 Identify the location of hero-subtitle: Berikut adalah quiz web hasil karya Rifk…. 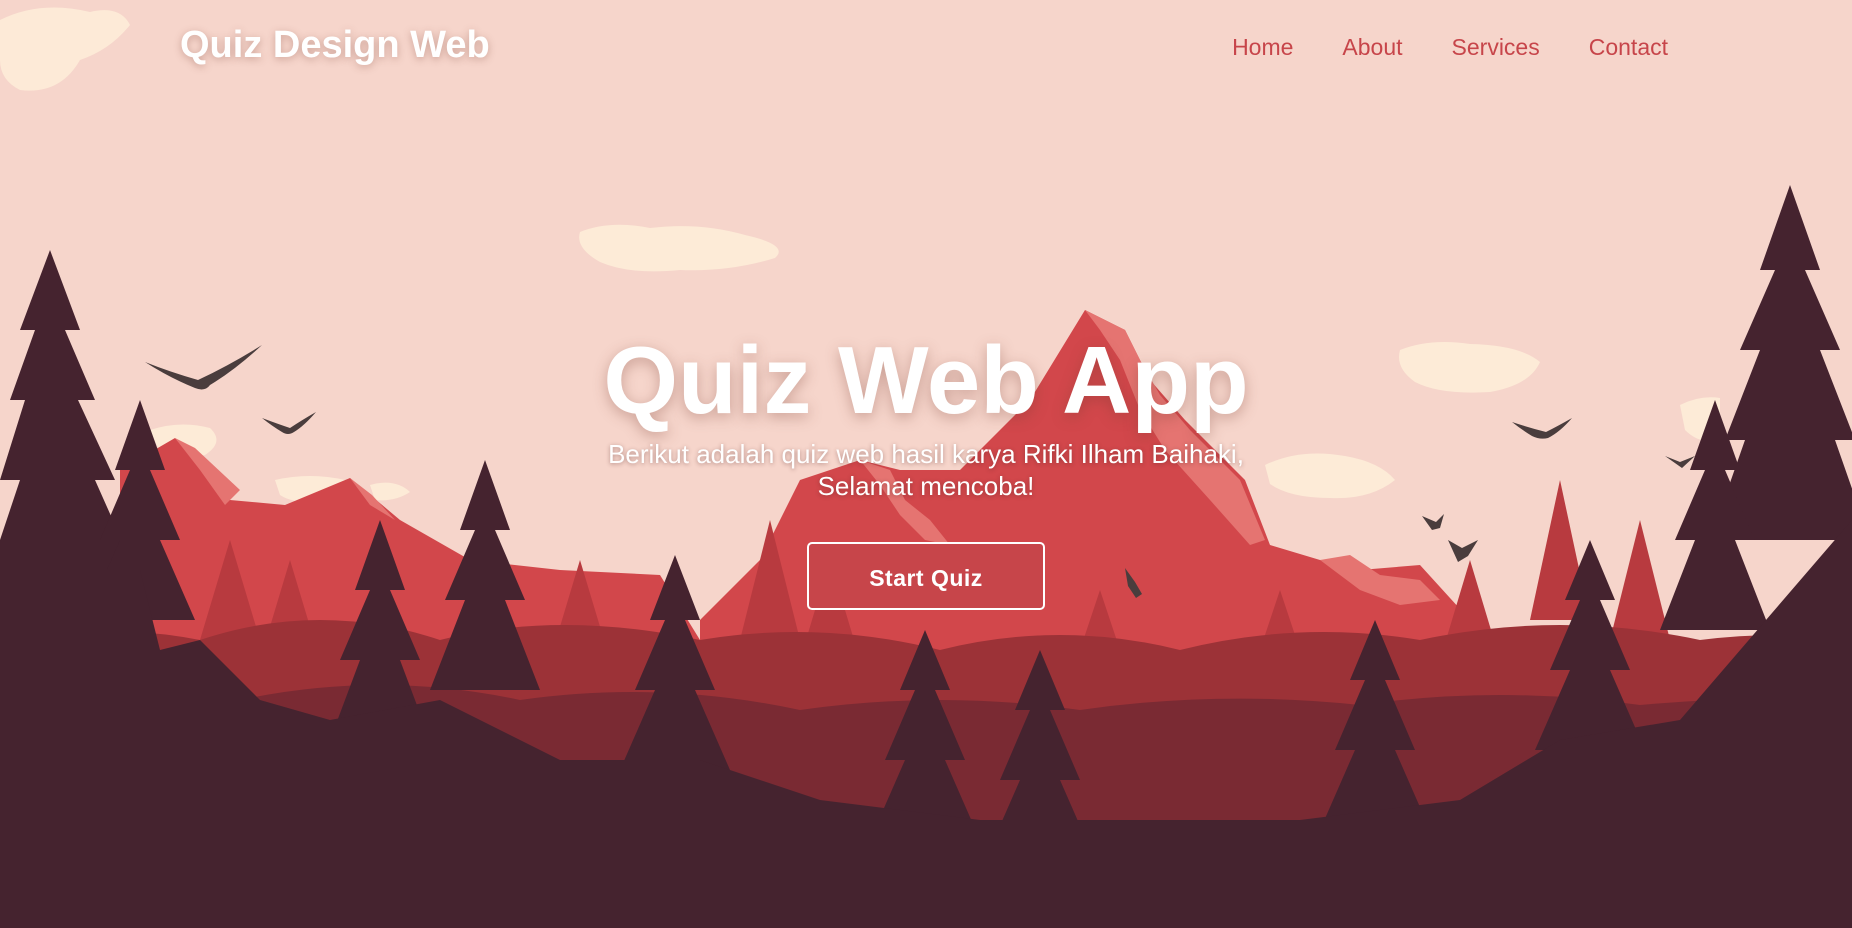
(926, 470).